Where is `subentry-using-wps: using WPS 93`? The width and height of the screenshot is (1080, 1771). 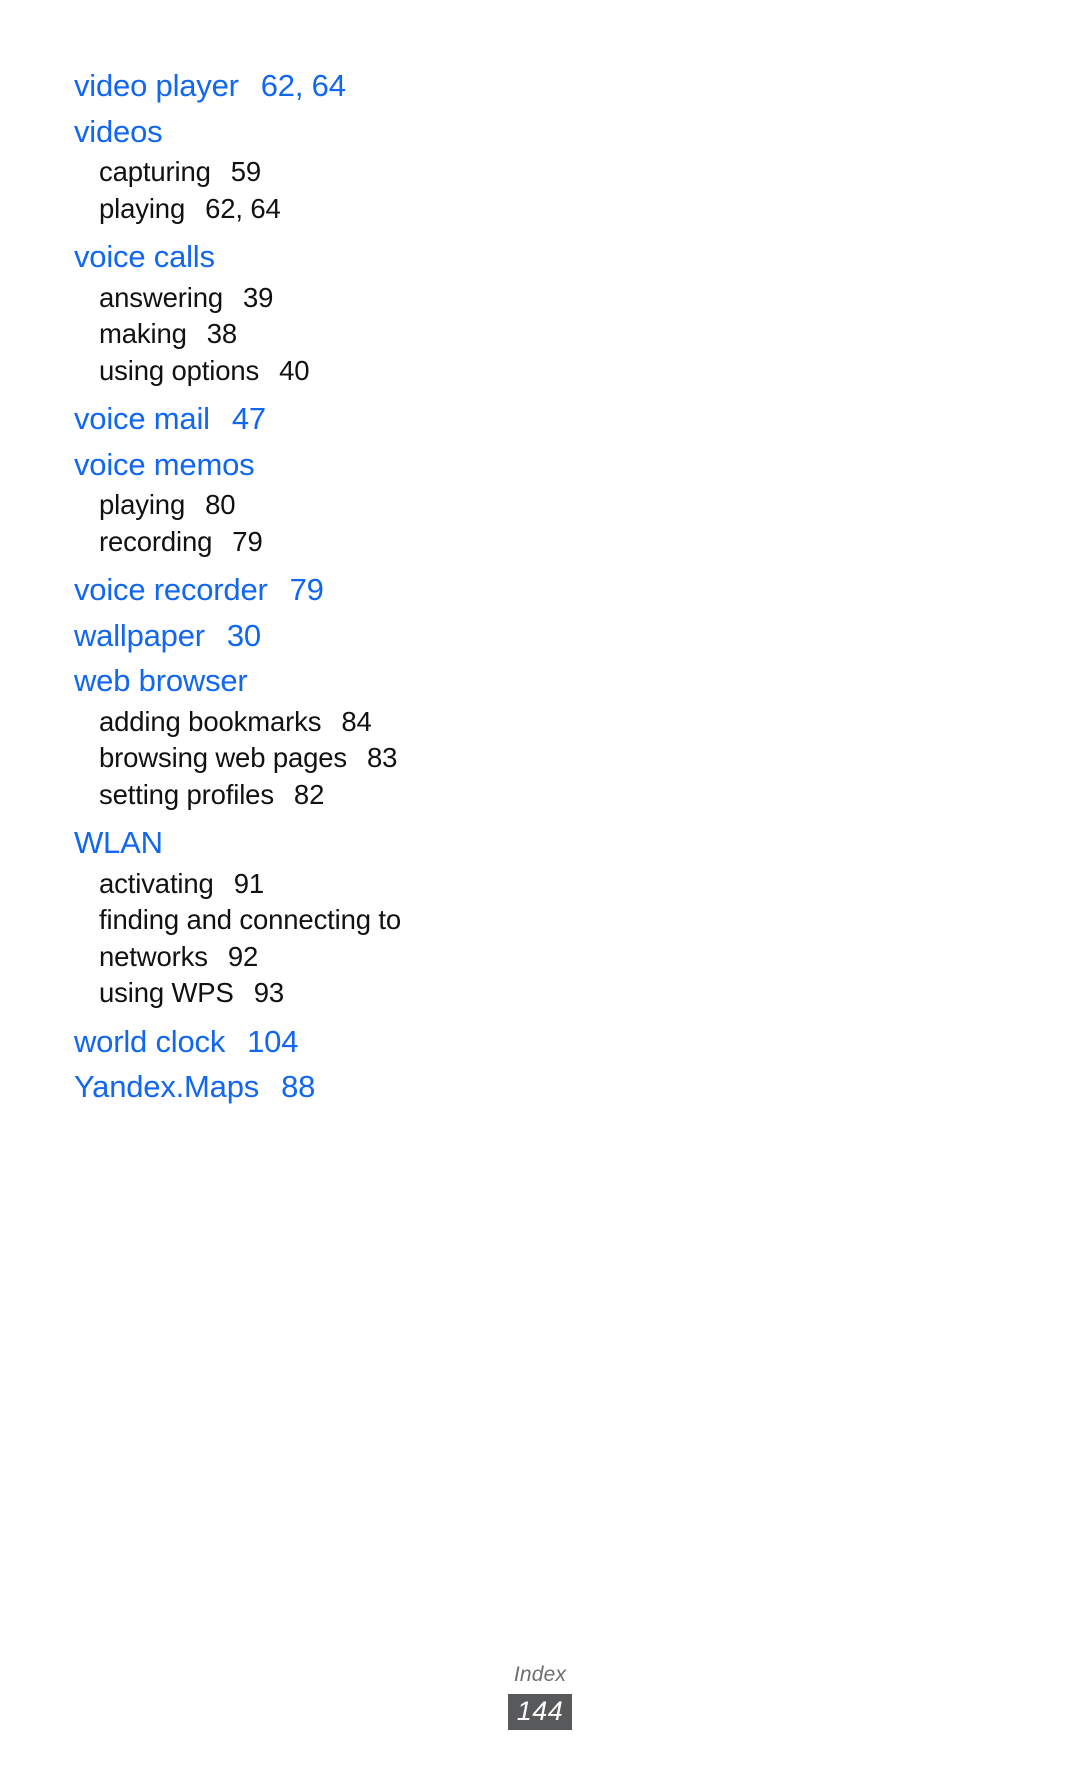 subentry-using-wps: using WPS 93 is located at coordinates (354, 993).